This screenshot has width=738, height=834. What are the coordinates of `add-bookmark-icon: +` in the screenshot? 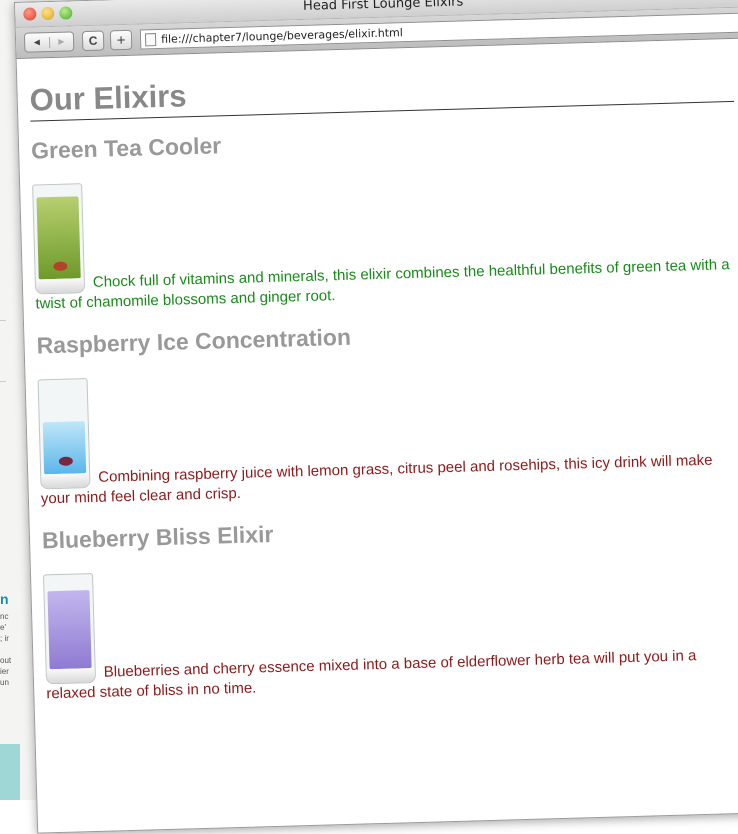 It's located at (121, 40).